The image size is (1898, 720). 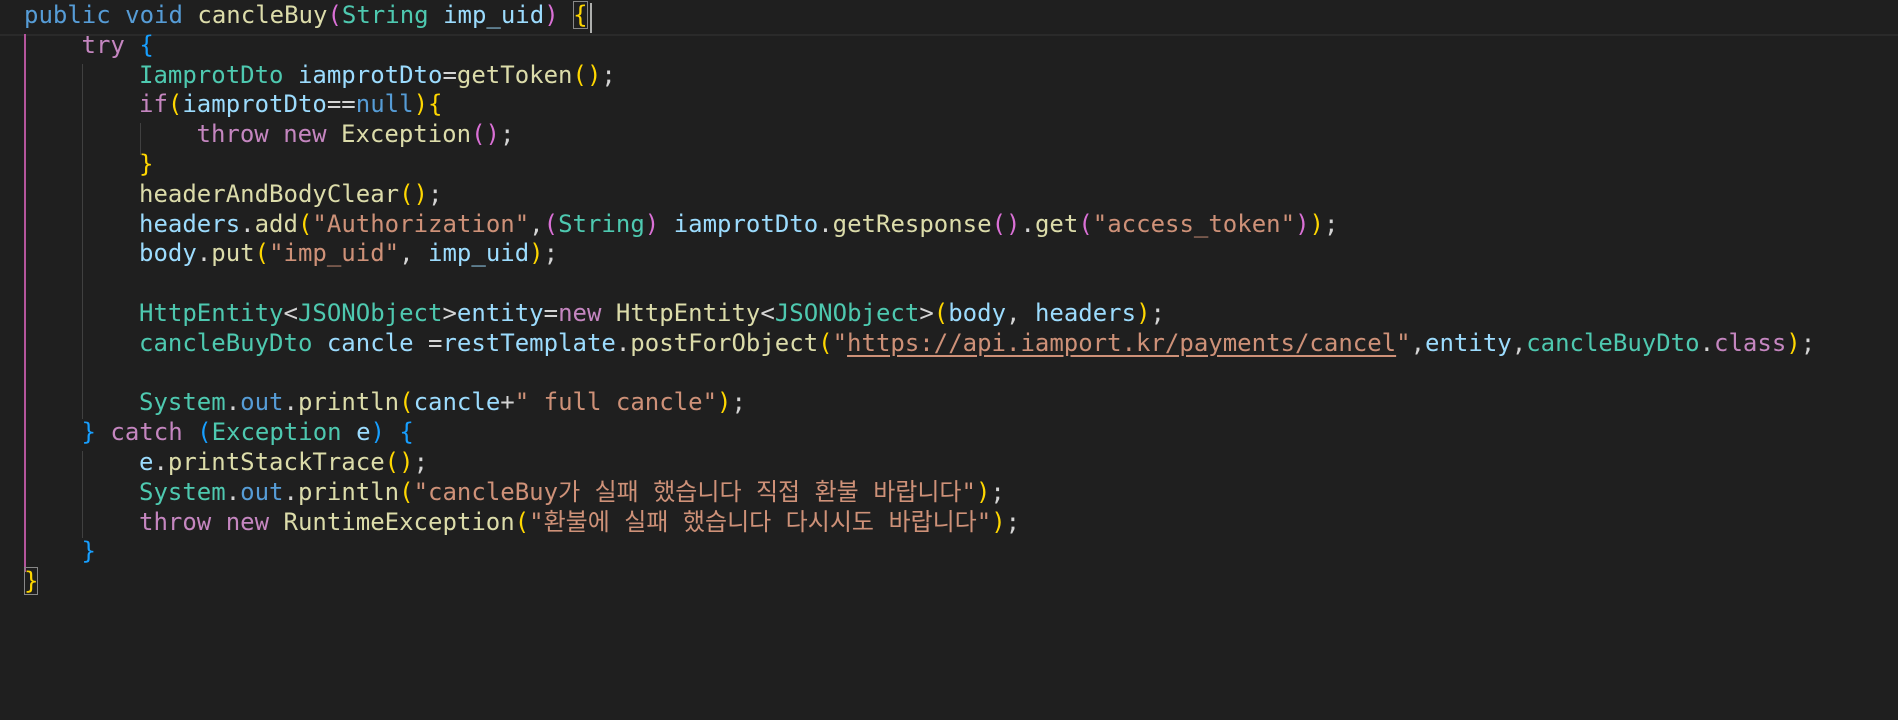 I want to click on code-token: println, so click(x=348, y=491).